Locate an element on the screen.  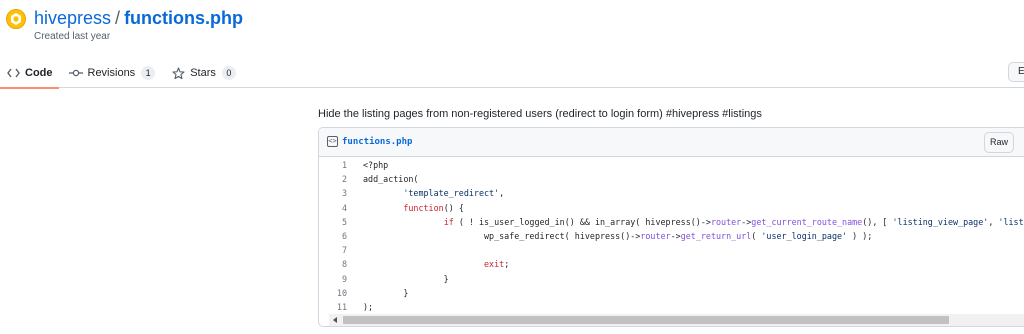
raw-button: Raw is located at coordinates (999, 142).